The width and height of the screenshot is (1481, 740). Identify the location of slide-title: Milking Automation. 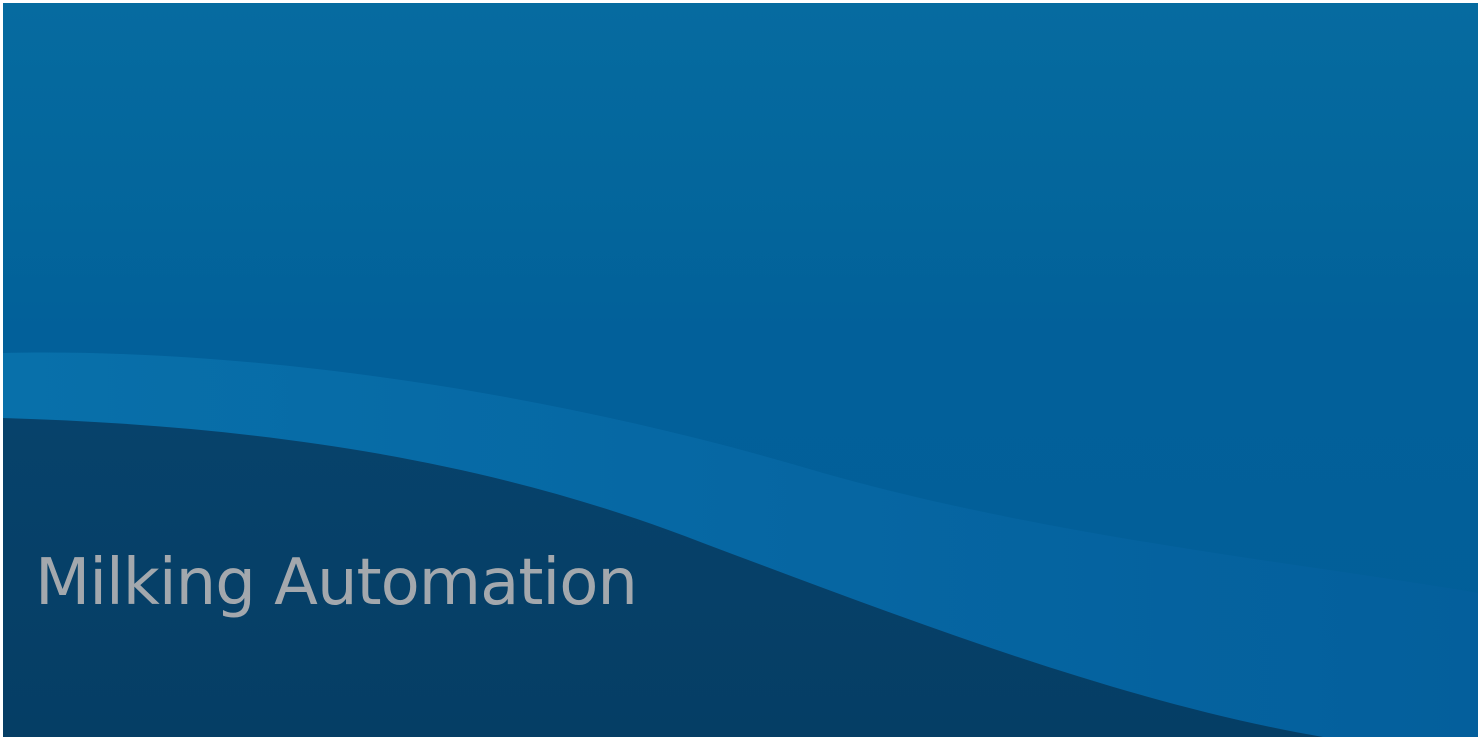
(336, 583).